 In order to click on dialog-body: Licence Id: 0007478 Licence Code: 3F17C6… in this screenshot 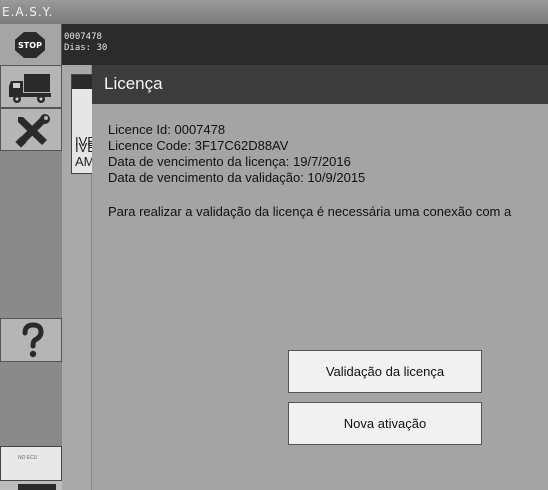, I will do `click(309, 171)`.